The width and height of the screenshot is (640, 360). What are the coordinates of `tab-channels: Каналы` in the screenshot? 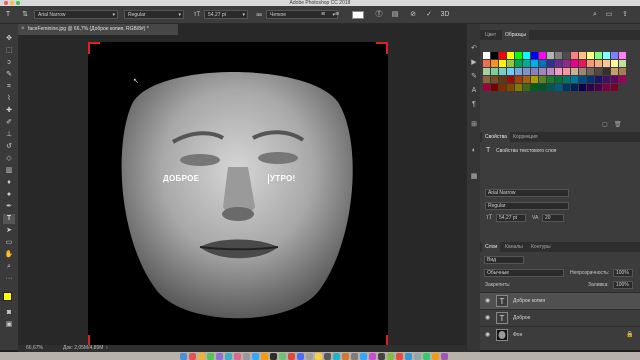 It's located at (514, 247).